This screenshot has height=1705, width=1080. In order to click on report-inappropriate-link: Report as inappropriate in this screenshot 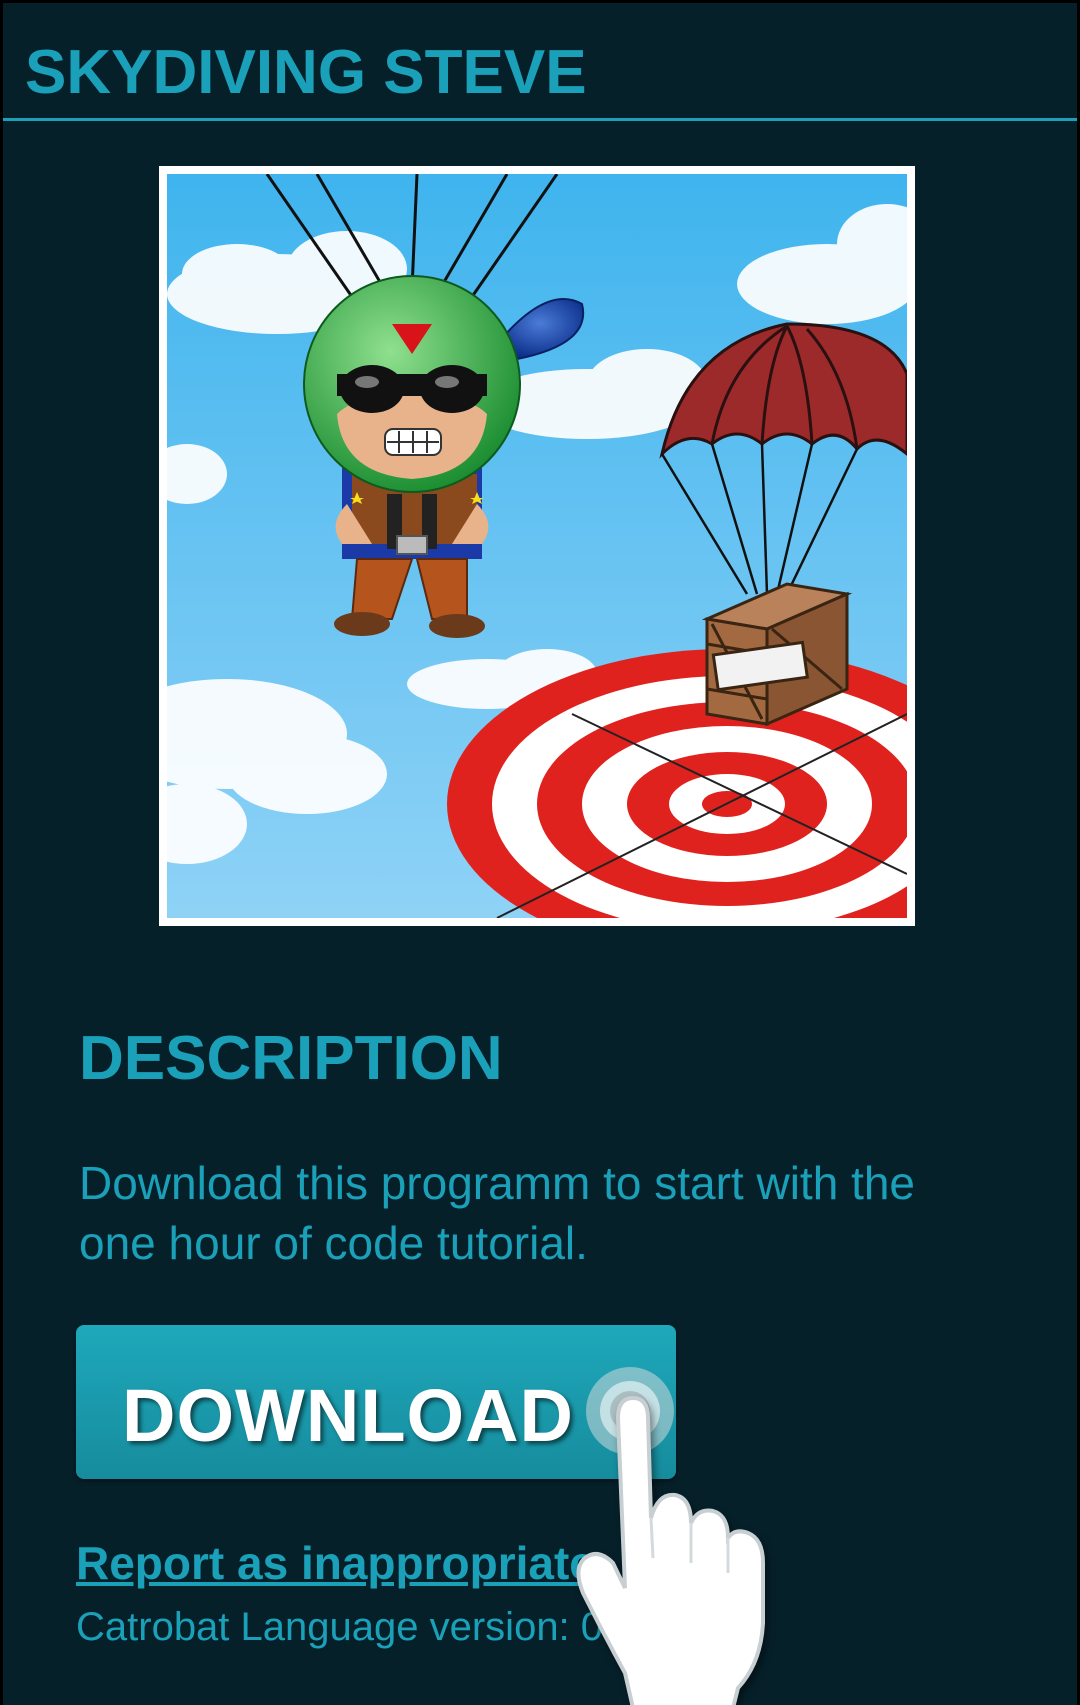, I will do `click(335, 1563)`.